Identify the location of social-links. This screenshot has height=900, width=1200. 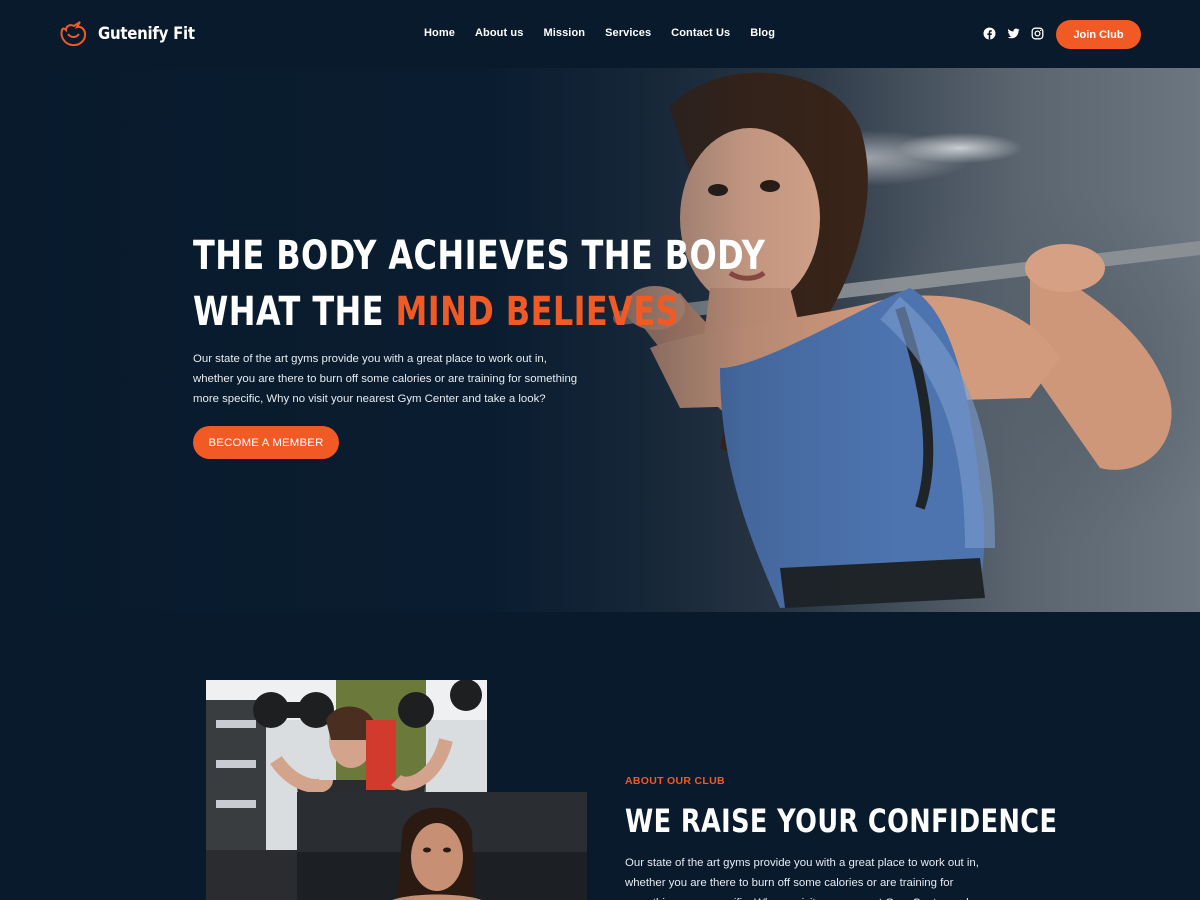
(1013, 33).